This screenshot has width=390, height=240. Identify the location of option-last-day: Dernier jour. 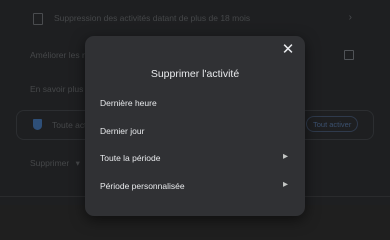
(195, 131).